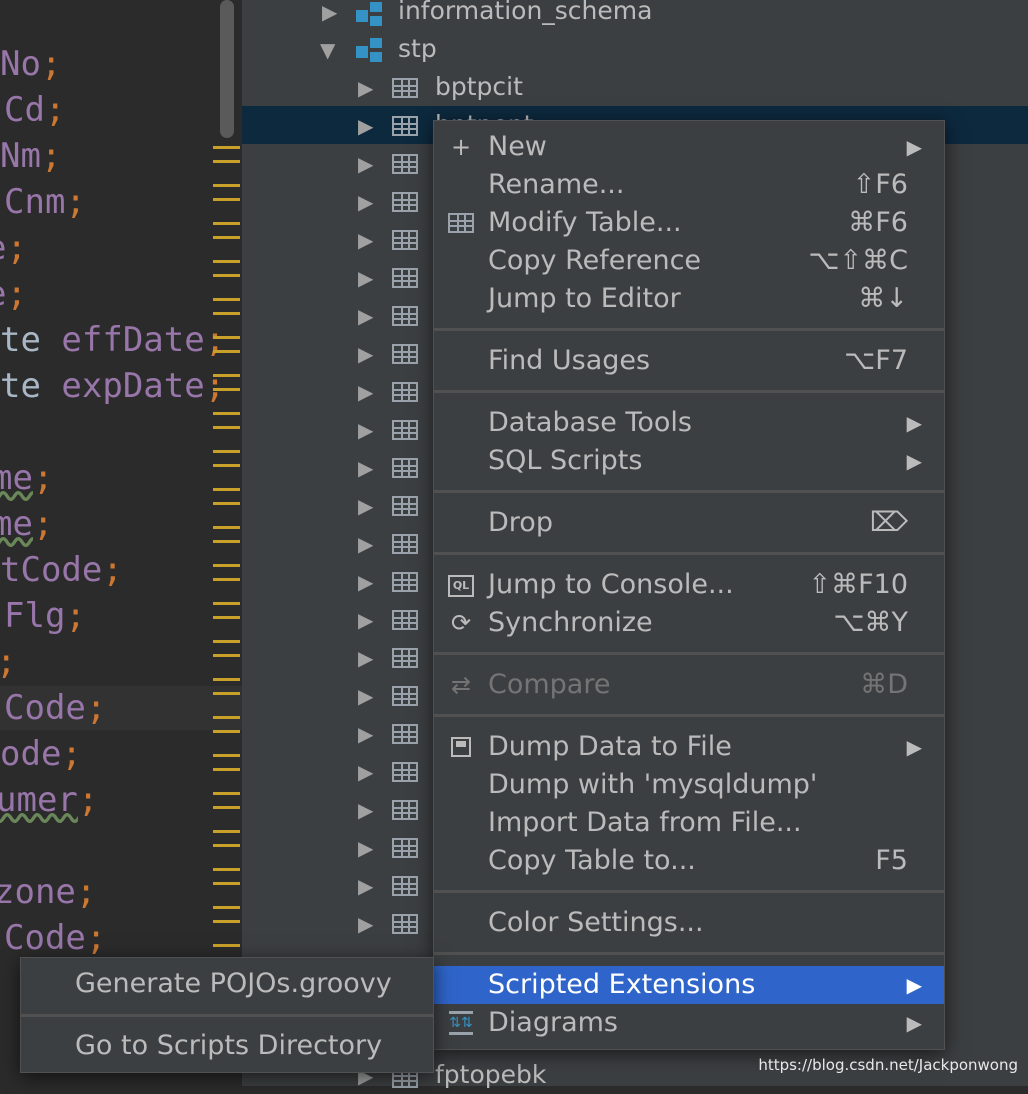  Describe the element at coordinates (689, 423) in the screenshot. I see `menu-item-database-tools: Database Tools ▶` at that location.